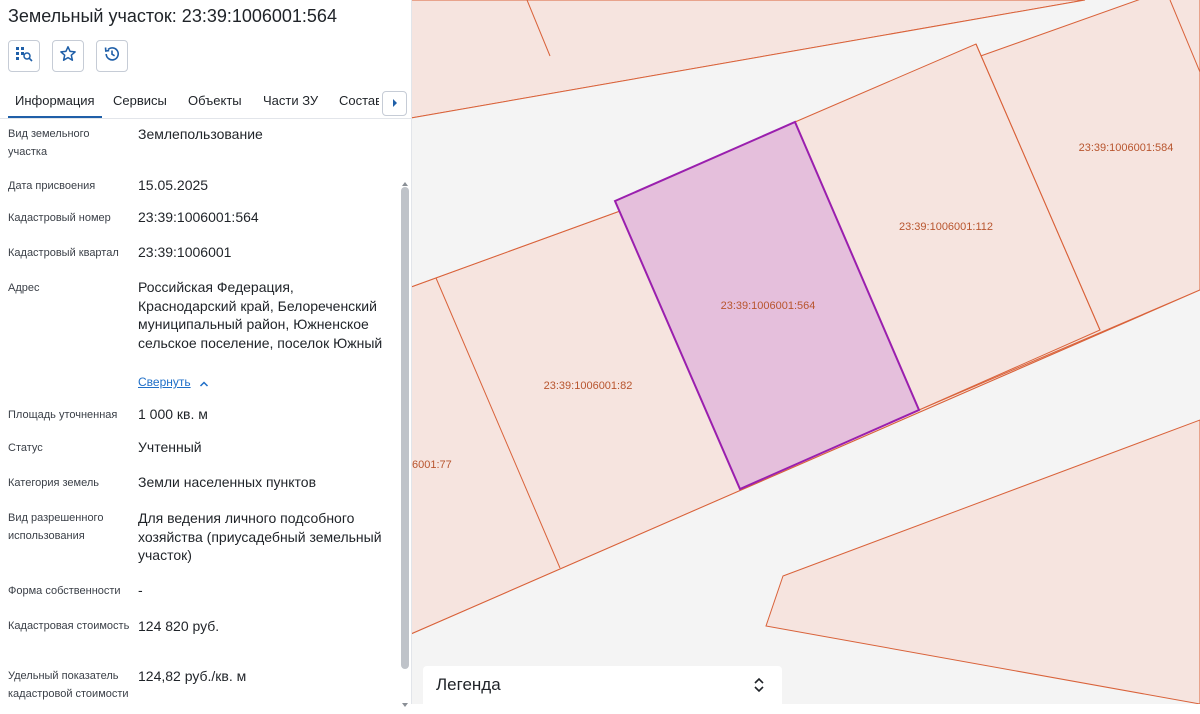 The height and width of the screenshot is (714, 1200). I want to click on row-value: 124,82 руб./кв. м, so click(192, 676).